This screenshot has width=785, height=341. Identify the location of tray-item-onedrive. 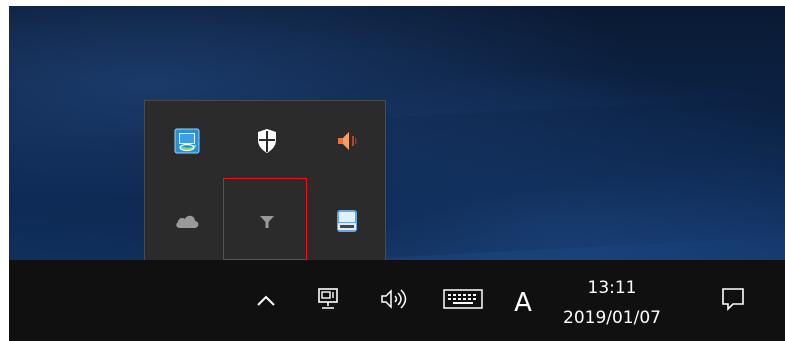
(187, 221).